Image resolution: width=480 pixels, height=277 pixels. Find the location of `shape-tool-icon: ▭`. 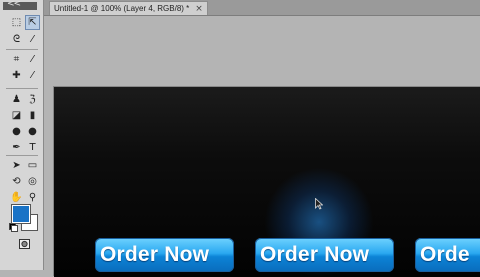

shape-tool-icon: ▭ is located at coordinates (32, 165).